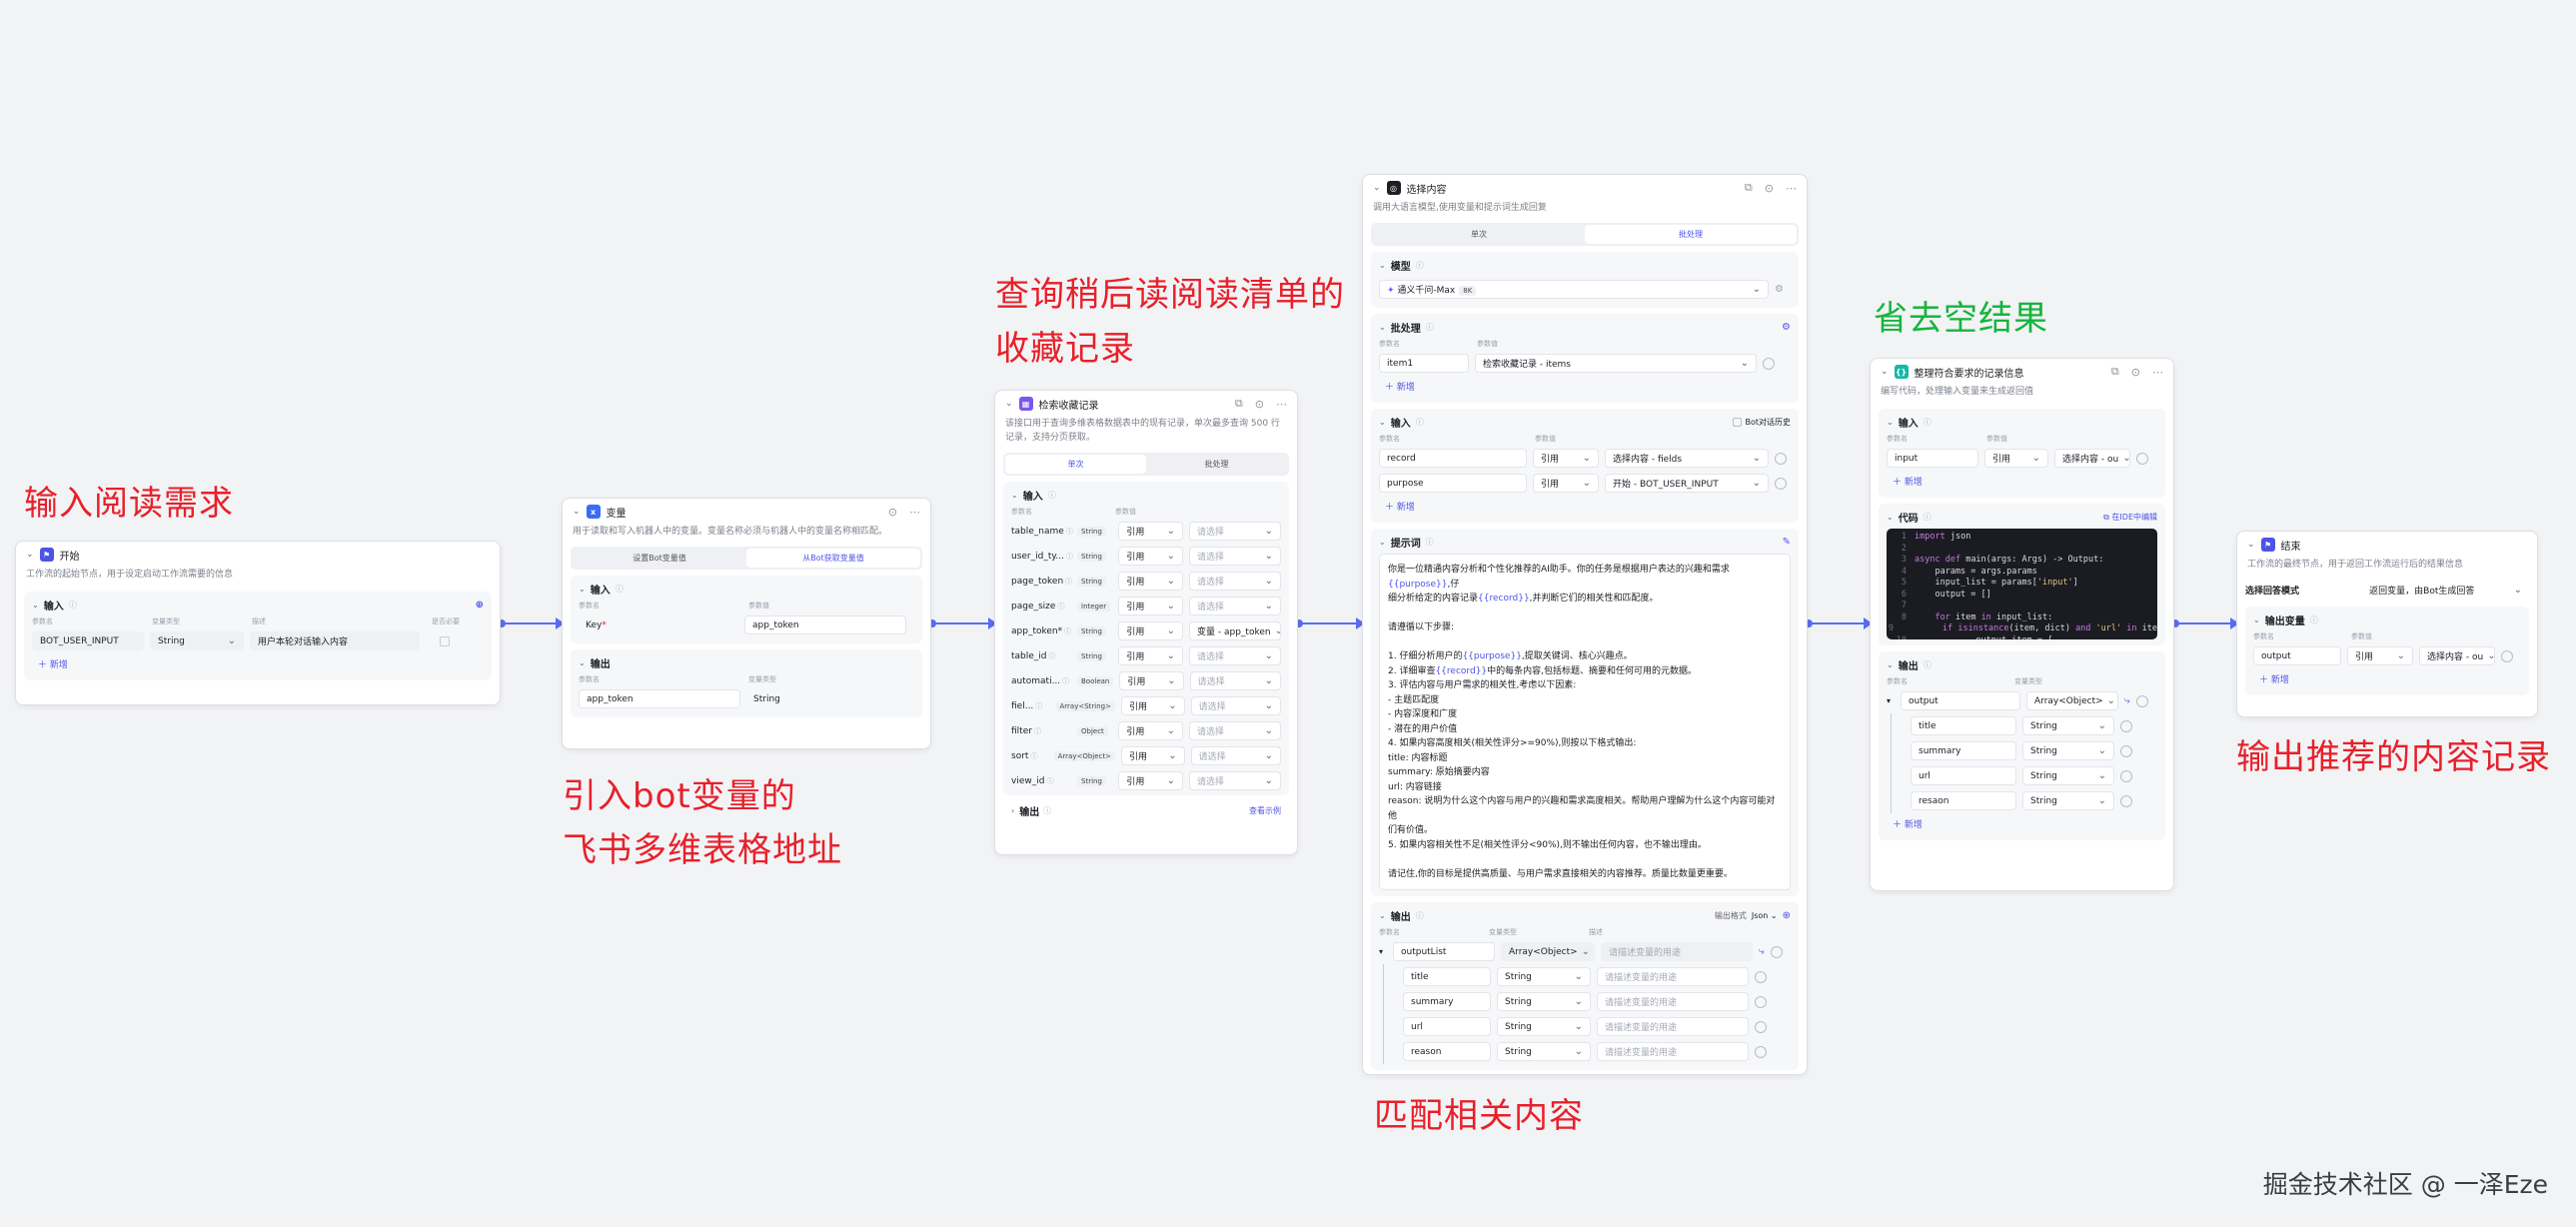  I want to click on key-value-field: app_token, so click(825, 624).